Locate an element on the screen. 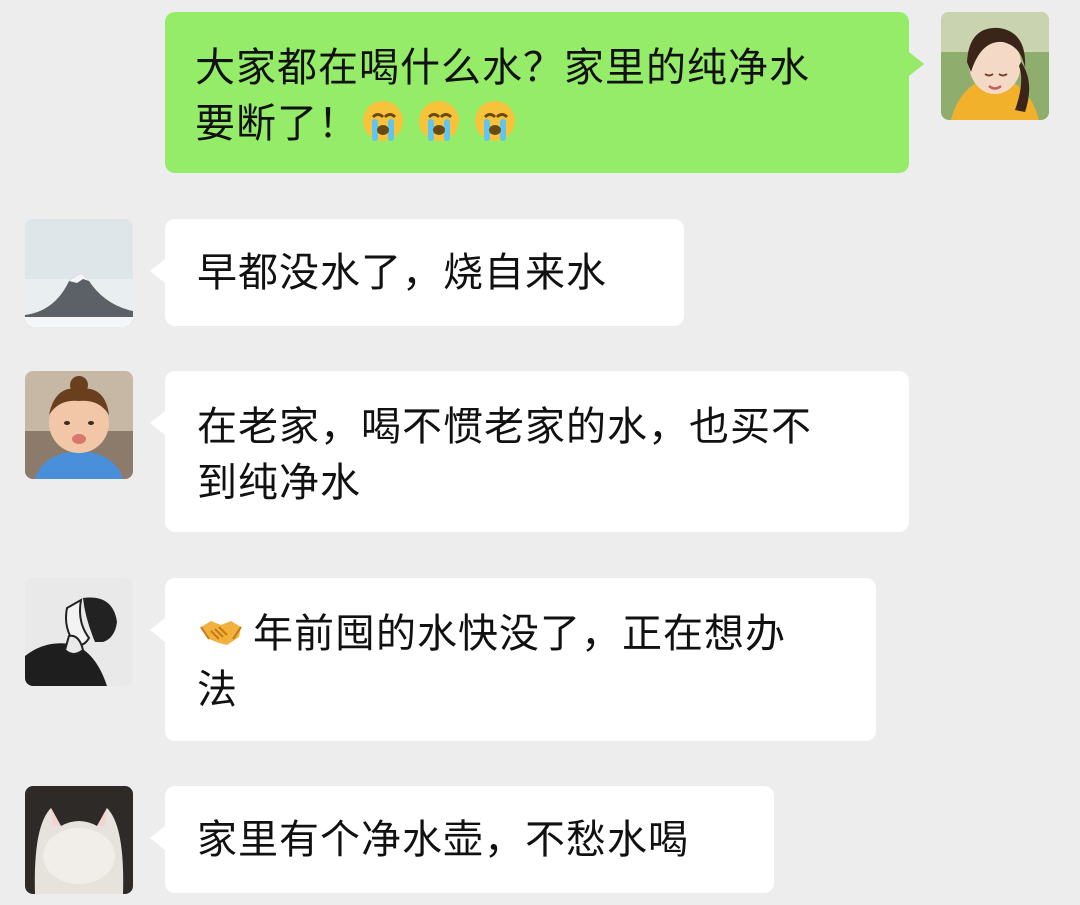 The width and height of the screenshot is (1080, 905). message-text-line: 大家都在喝什么水？家里的纯净水 is located at coordinates (502, 68).